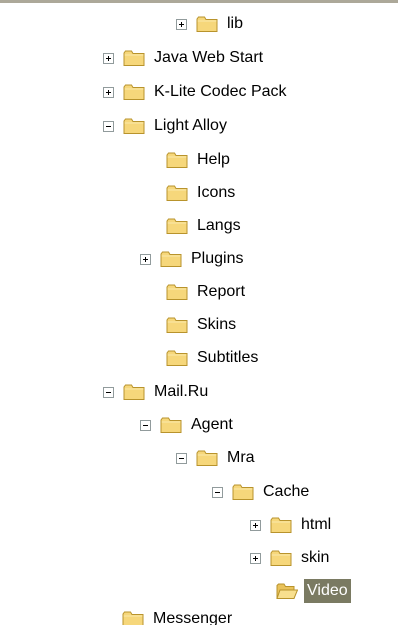 The height and width of the screenshot is (625, 398). Describe the element at coordinates (216, 325) in the screenshot. I see `tree-item-label: Skins` at that location.